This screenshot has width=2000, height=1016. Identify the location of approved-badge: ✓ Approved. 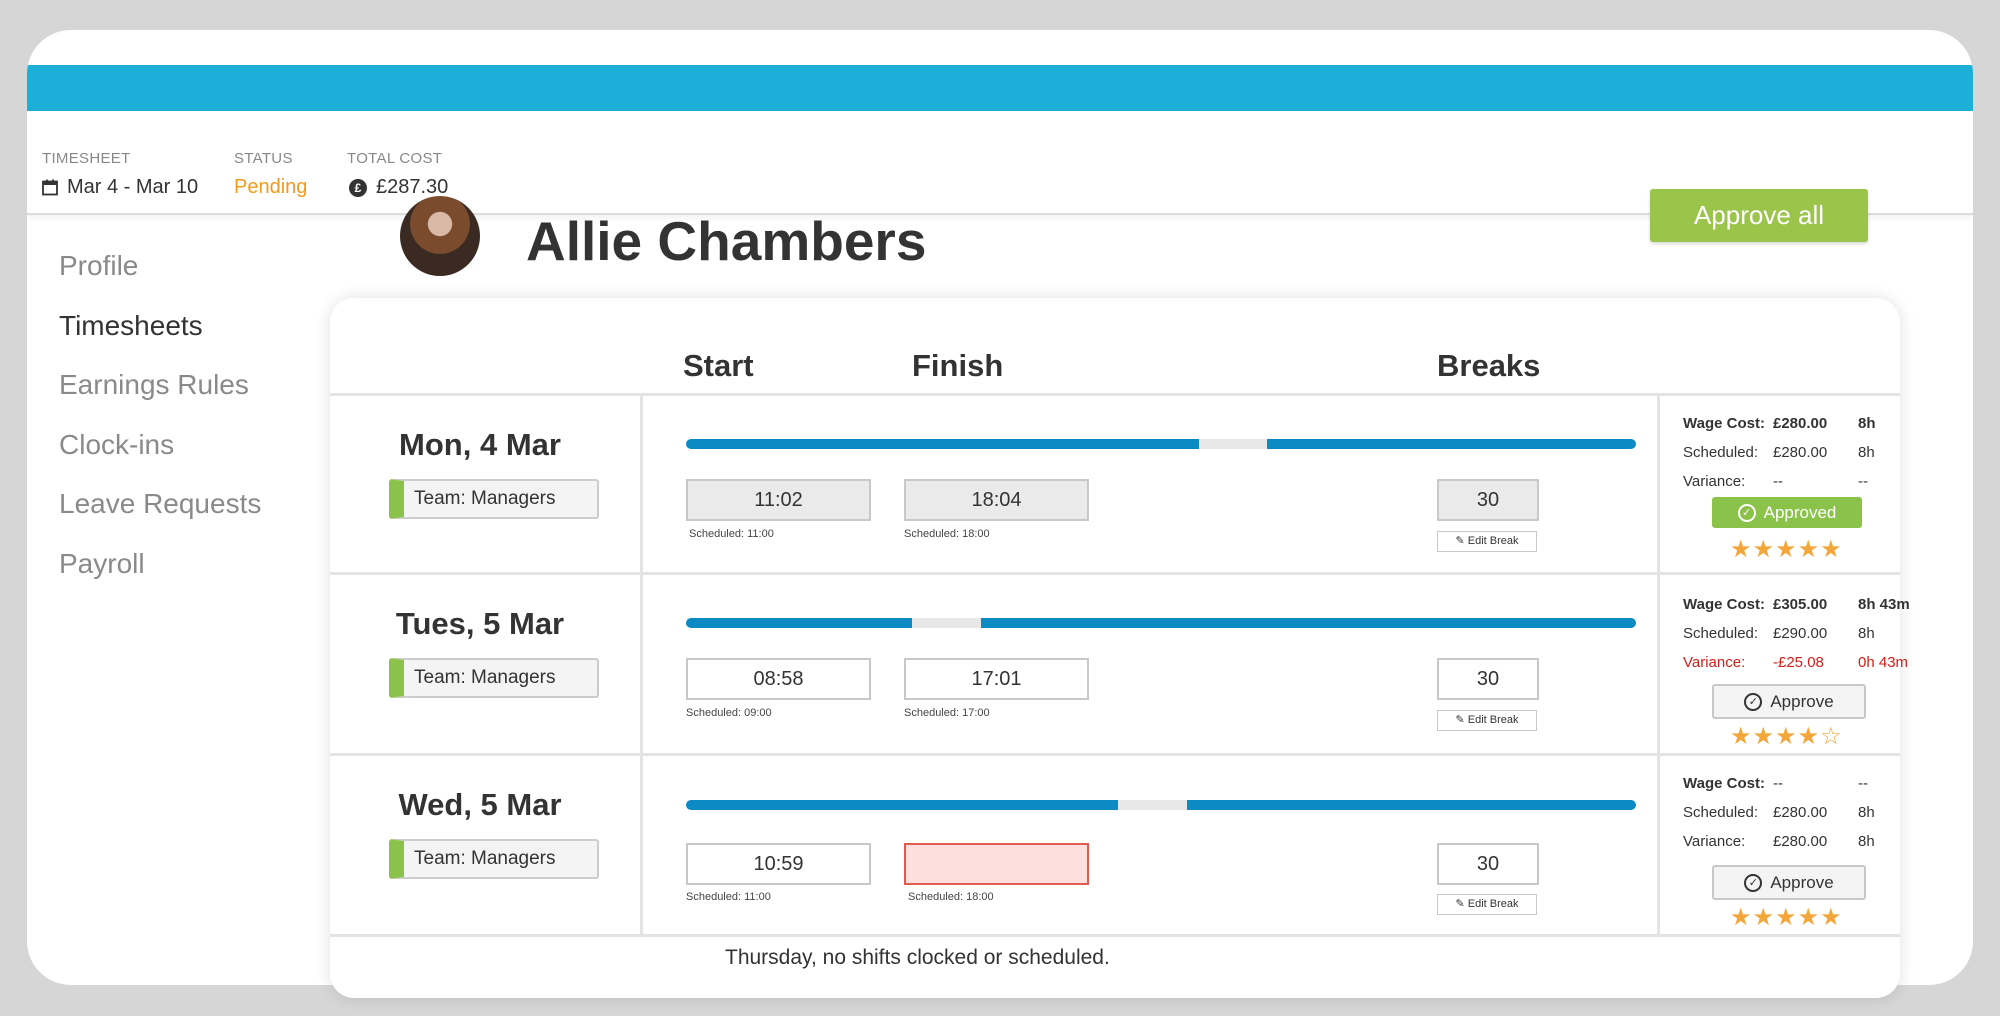
(1787, 512).